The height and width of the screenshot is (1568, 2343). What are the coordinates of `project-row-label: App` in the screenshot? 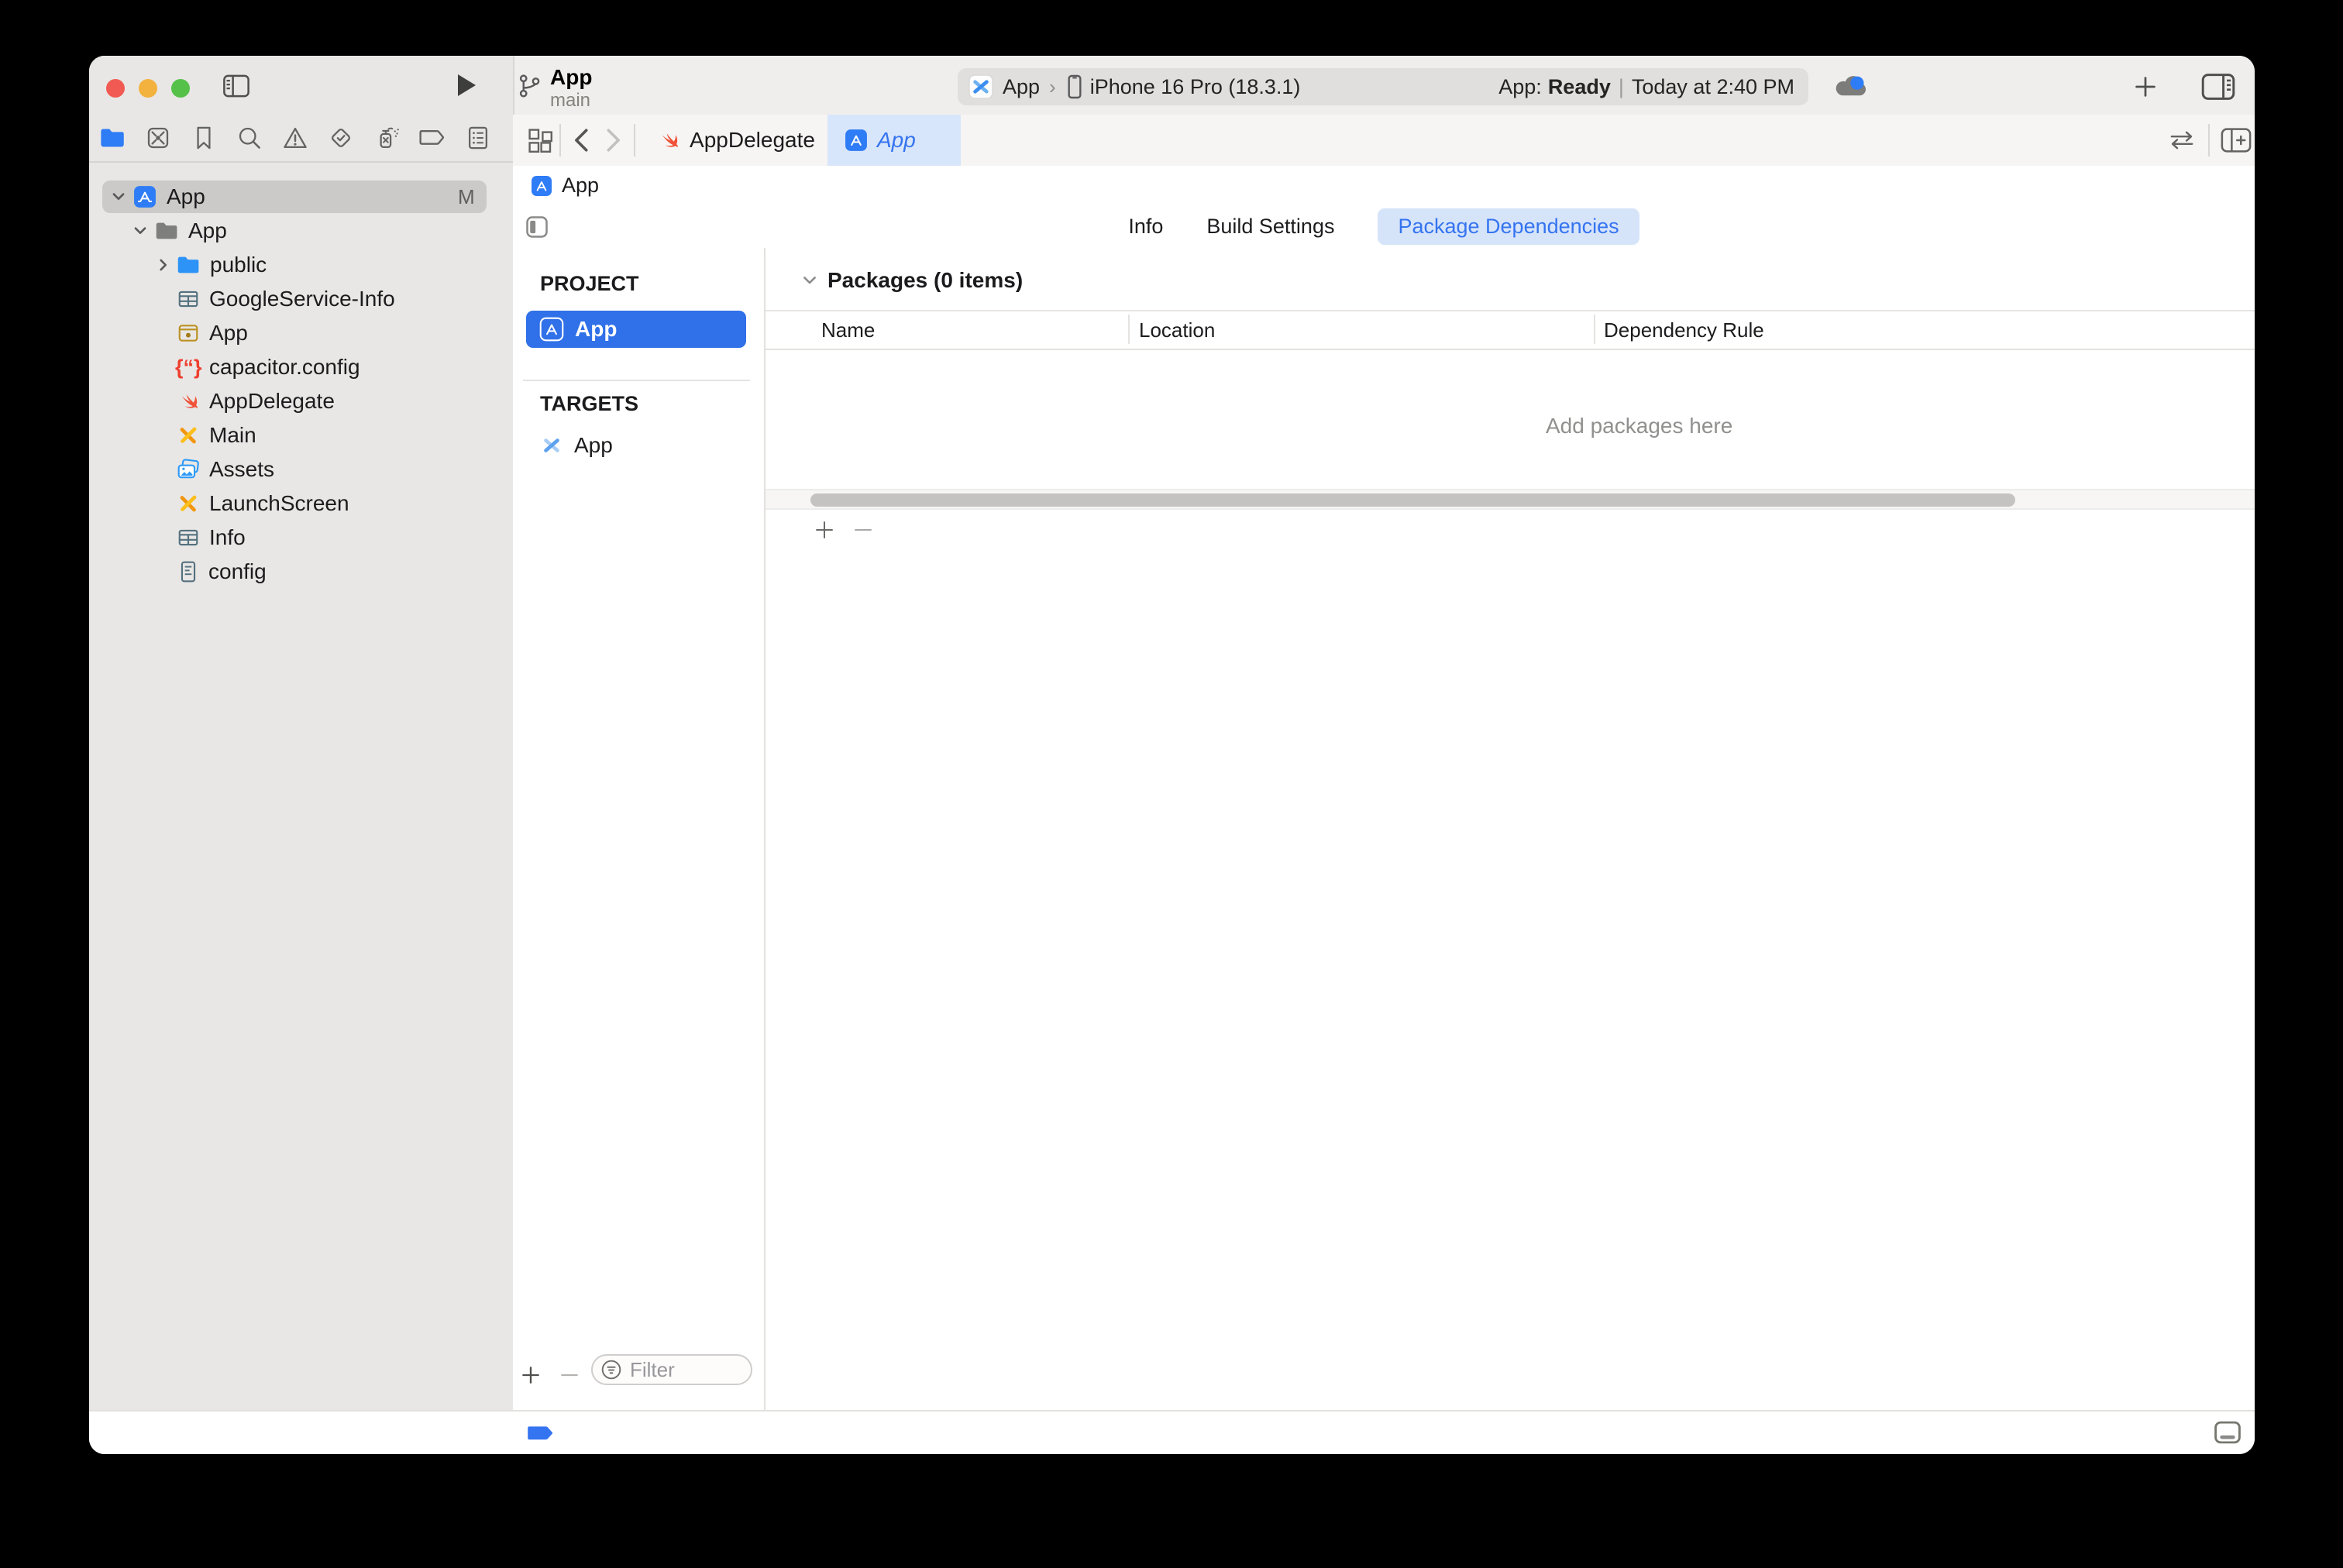 It's located at (596, 329).